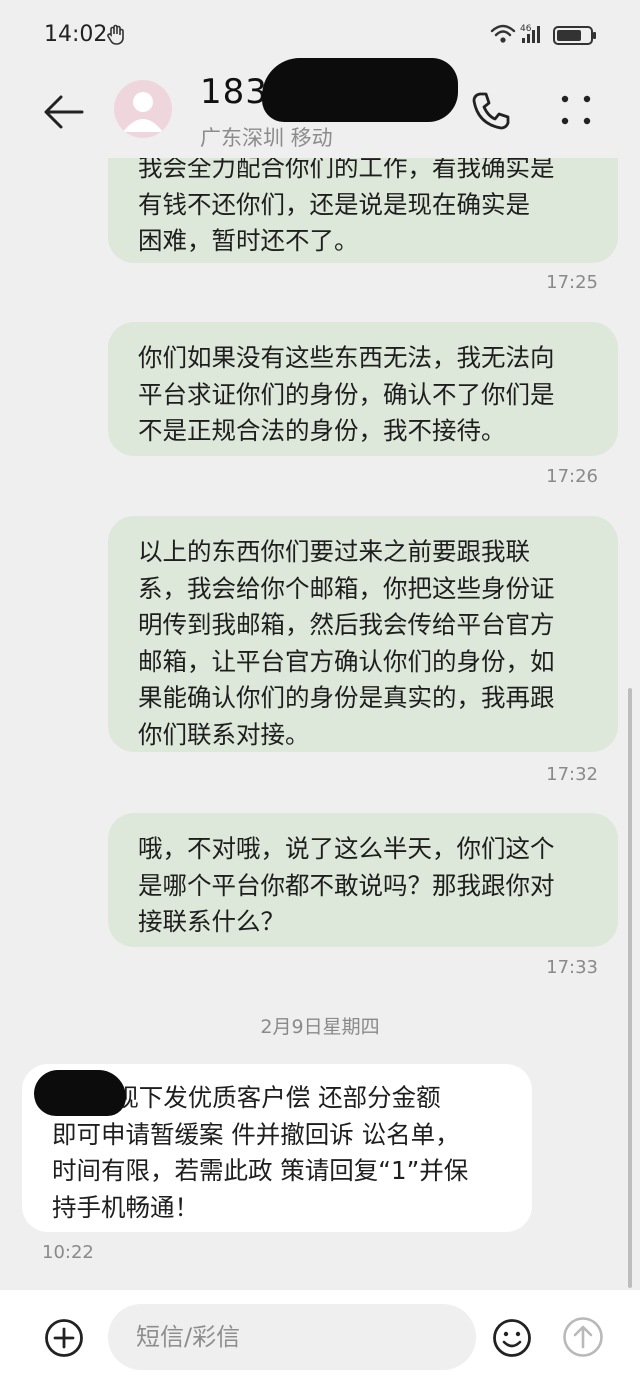 This screenshot has height=1387, width=640. Describe the element at coordinates (572, 774) in the screenshot. I see `message-time: 17:32` at that location.